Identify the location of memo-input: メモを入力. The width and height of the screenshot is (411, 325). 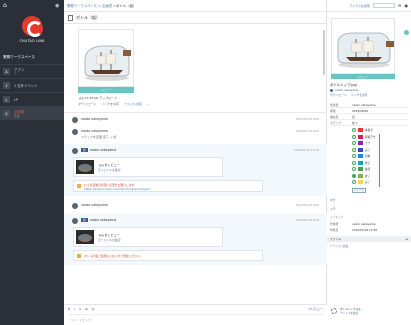
(370, 217).